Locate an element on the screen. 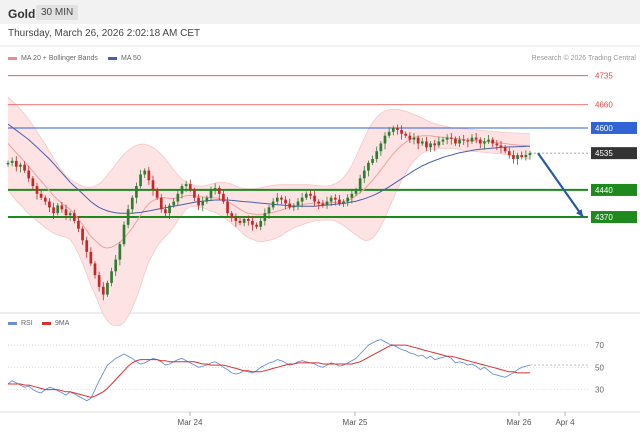 The width and height of the screenshot is (640, 433). level-label-4600: 4600 is located at coordinates (604, 128).